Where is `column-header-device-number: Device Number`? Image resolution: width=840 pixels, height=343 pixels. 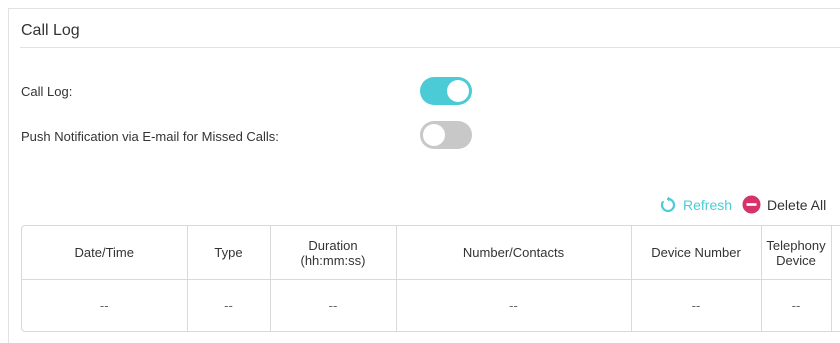
column-header-device-number: Device Number is located at coordinates (696, 253).